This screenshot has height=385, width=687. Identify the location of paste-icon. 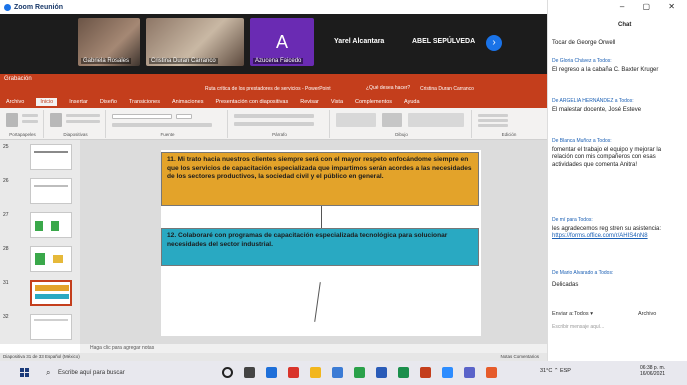
(12, 120).